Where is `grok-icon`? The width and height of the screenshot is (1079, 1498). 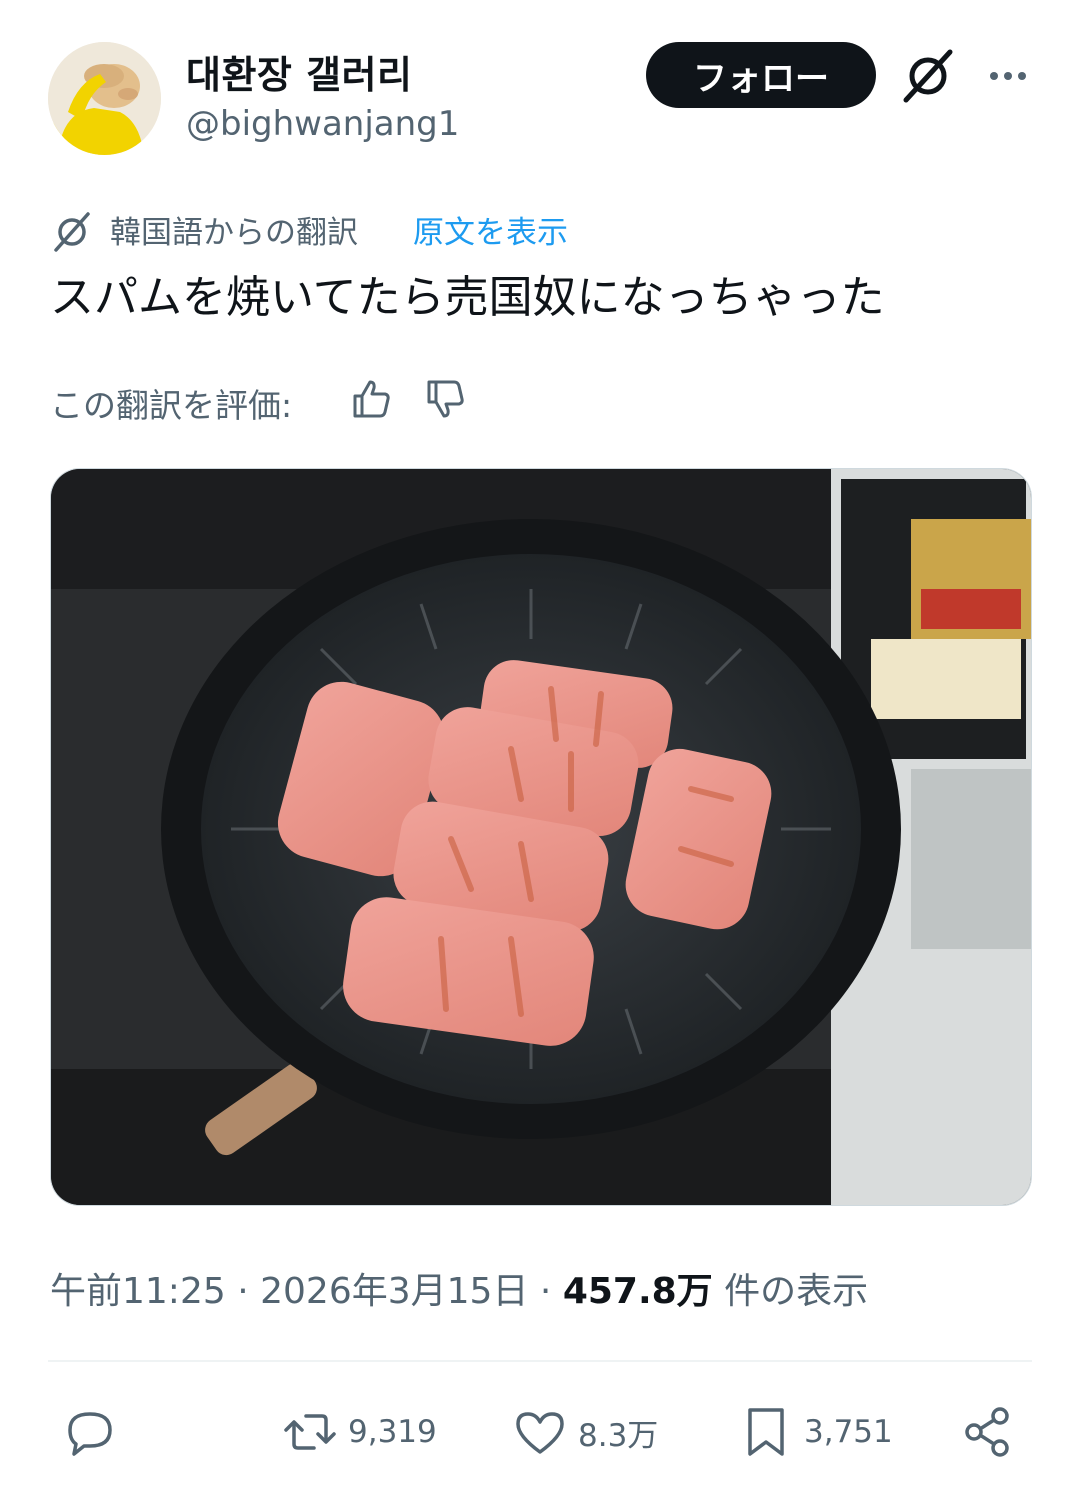 grok-icon is located at coordinates (928, 76).